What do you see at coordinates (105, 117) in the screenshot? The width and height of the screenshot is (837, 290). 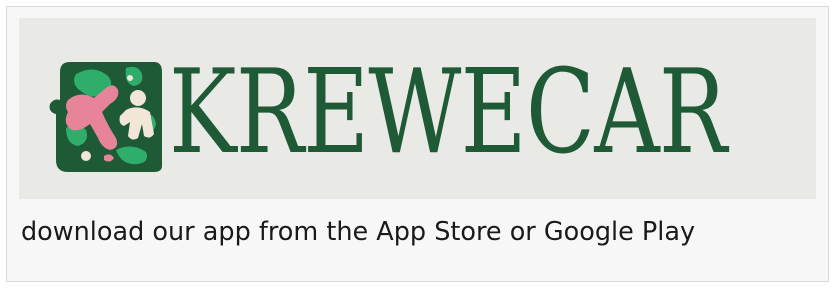 I see `krewecar-logo-icon` at bounding box center [105, 117].